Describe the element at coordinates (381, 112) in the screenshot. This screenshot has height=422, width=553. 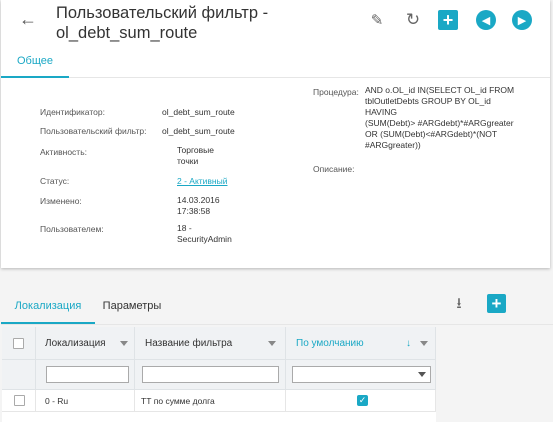
I see `procedure-line: HAVING` at that location.